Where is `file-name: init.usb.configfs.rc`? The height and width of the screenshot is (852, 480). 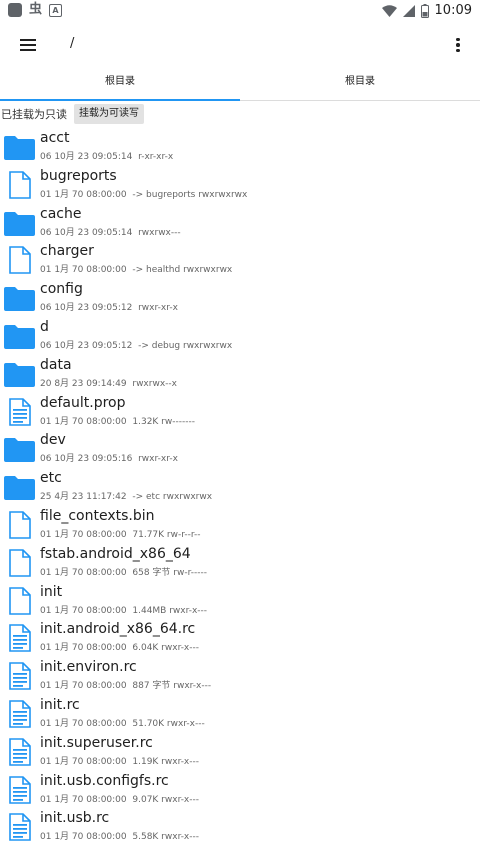
file-name: init.usb.configfs.rc is located at coordinates (104, 780).